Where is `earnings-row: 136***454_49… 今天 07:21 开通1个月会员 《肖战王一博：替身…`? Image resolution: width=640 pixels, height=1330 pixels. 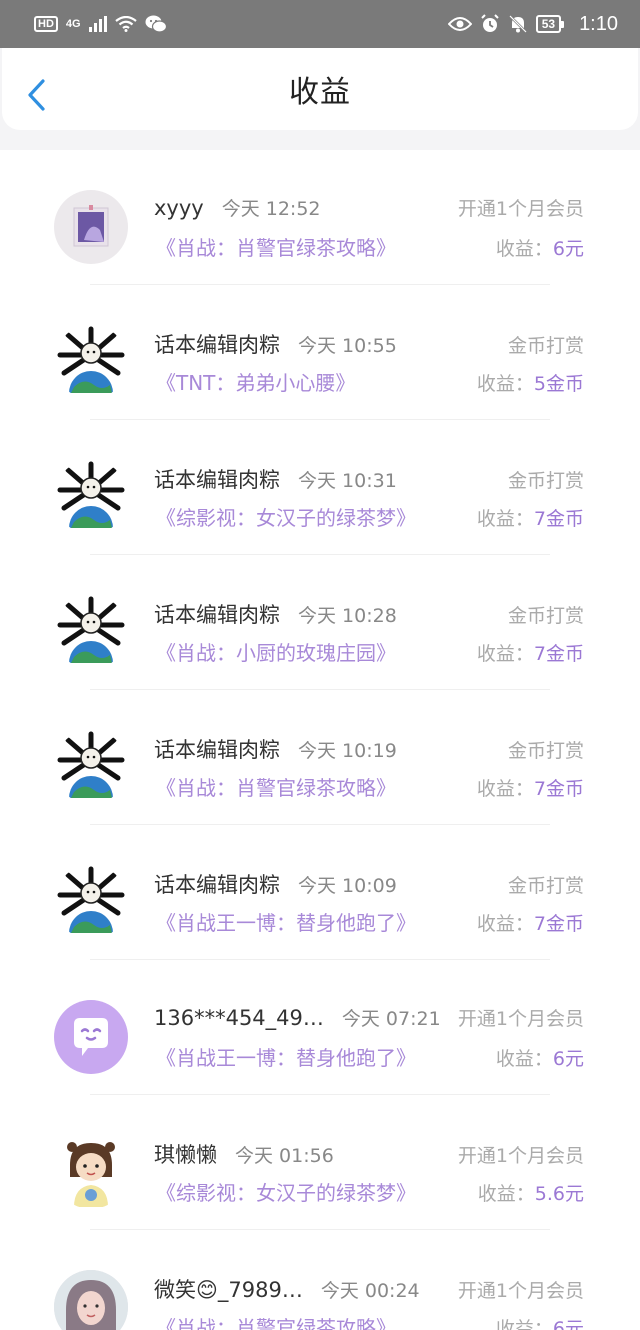
earnings-row: 136***454_49… 今天 07:21 开通1个月会员 《肖战王一博：替身… is located at coordinates (320, 1027).